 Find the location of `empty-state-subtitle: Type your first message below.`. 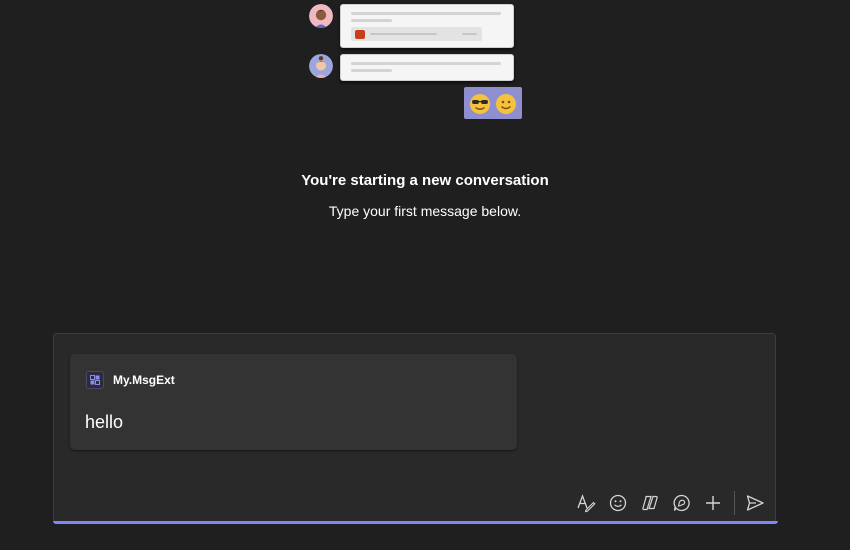

empty-state-subtitle: Type your first message below. is located at coordinates (425, 211).